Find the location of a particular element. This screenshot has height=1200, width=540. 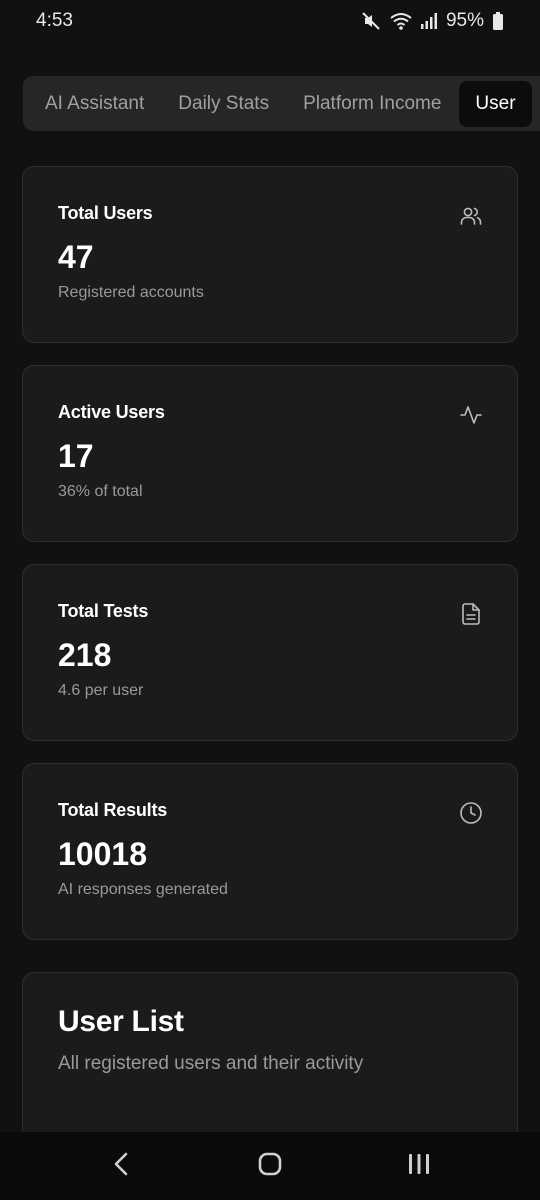

home-button is located at coordinates (270, 1166).